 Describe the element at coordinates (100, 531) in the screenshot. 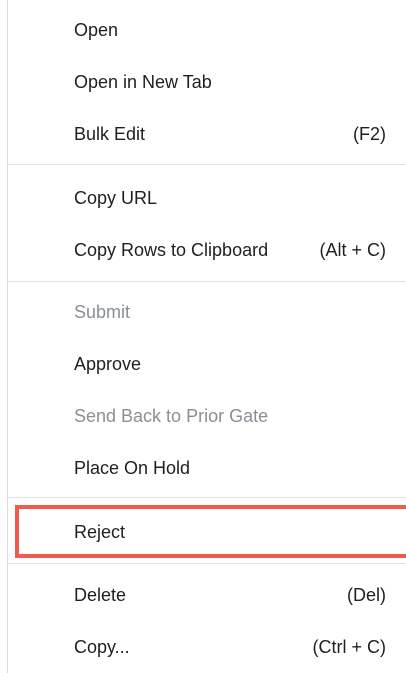

I see `menu-item-label: Reject` at that location.